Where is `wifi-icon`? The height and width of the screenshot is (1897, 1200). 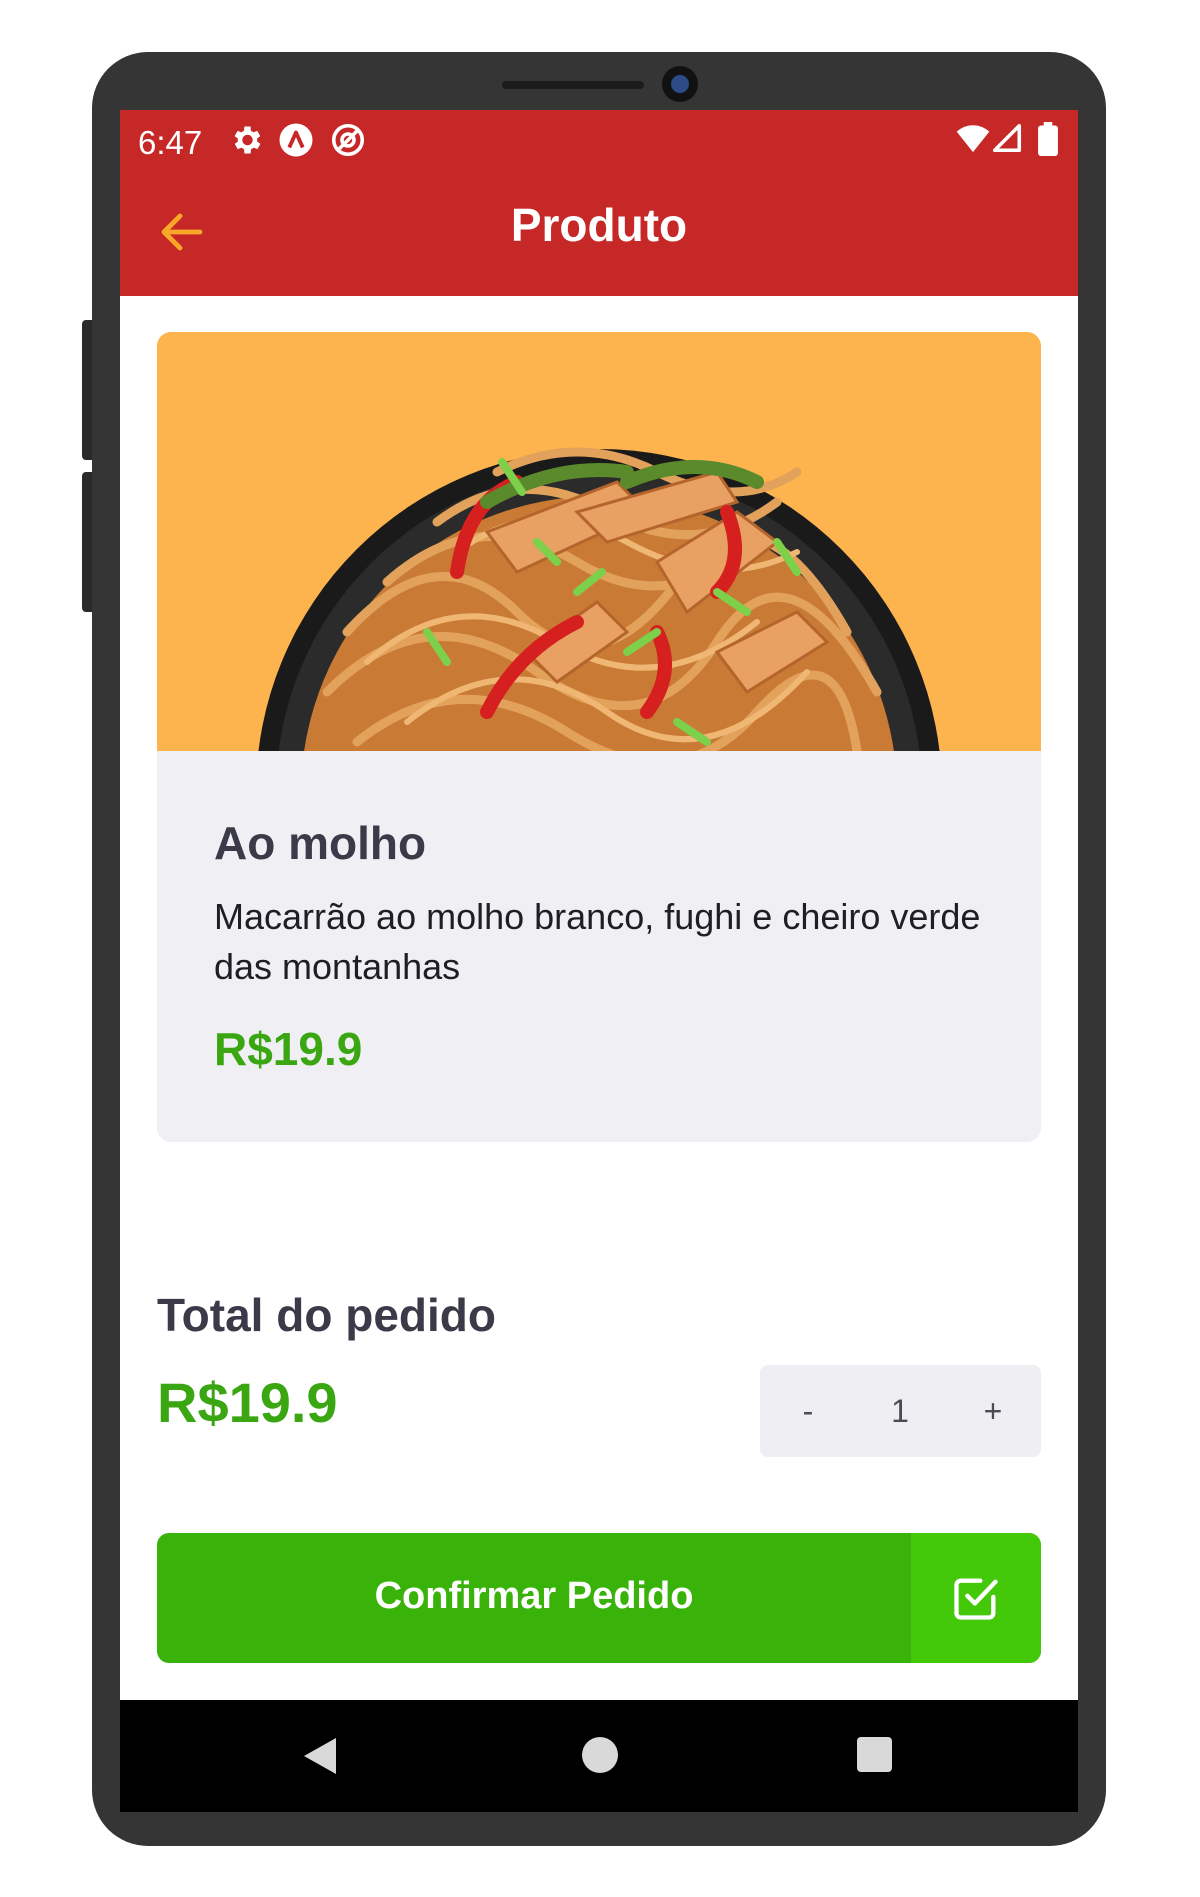
wifi-icon is located at coordinates (973, 139).